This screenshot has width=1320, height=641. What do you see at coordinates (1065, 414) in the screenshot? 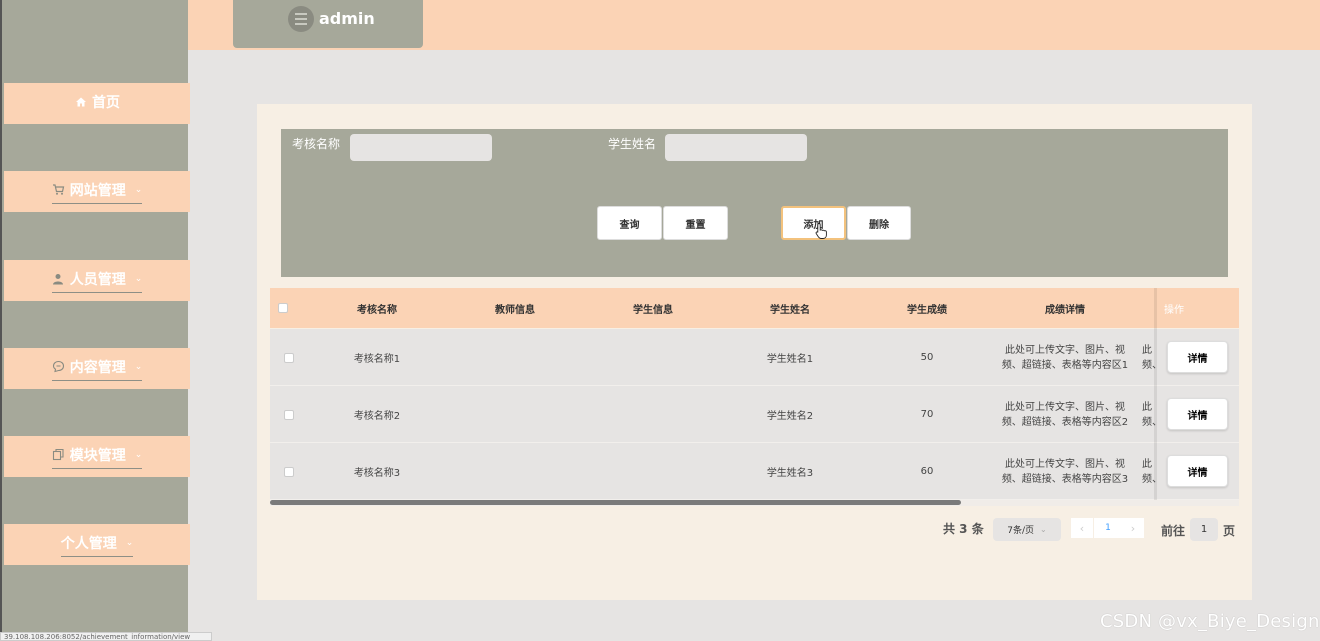
I see `cell-score-detail: 此处可上传文字、图片、视 频、超链接、表格等内容区2` at bounding box center [1065, 414].